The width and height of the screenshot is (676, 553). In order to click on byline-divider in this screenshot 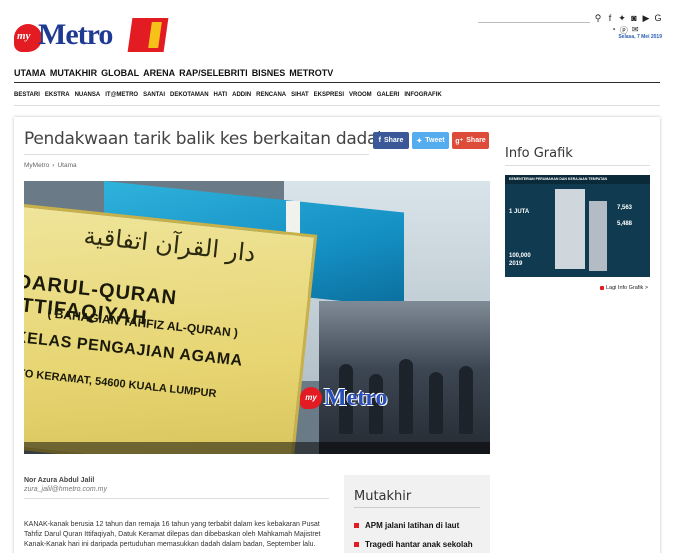, I will do `click(176, 498)`.